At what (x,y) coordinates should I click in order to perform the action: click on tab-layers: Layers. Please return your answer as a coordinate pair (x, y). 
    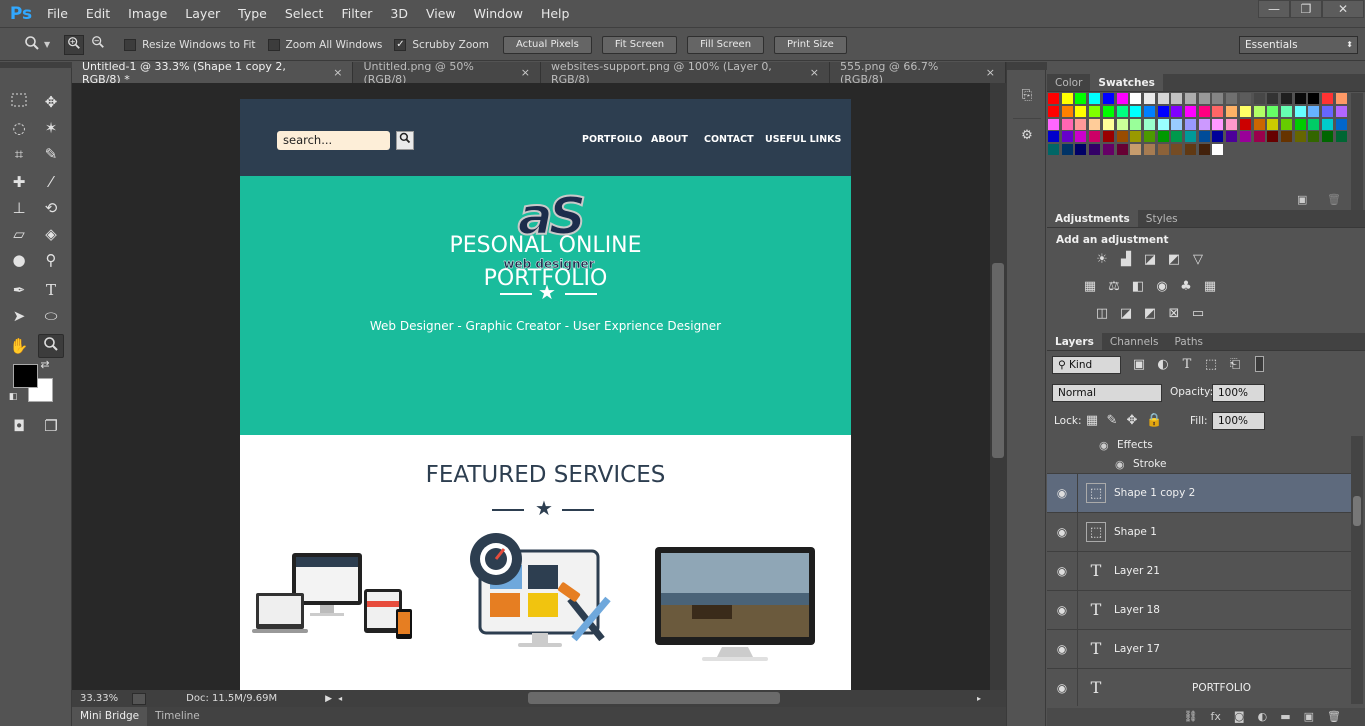
    Looking at the image, I should click on (1074, 341).